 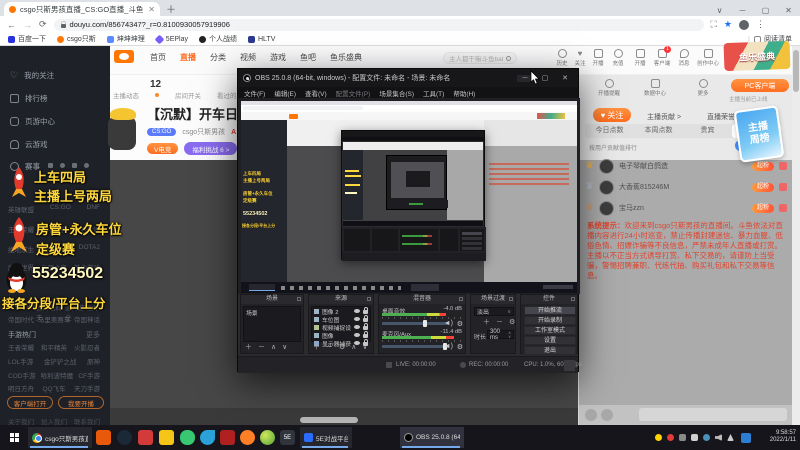 I want to click on bookmark-item: 5EPlay, so click(x=171, y=39).